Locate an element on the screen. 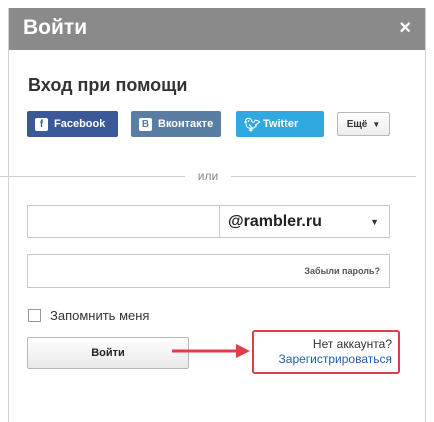 This screenshot has height=422, width=434. facebook-label: Facebook is located at coordinates (80, 124).